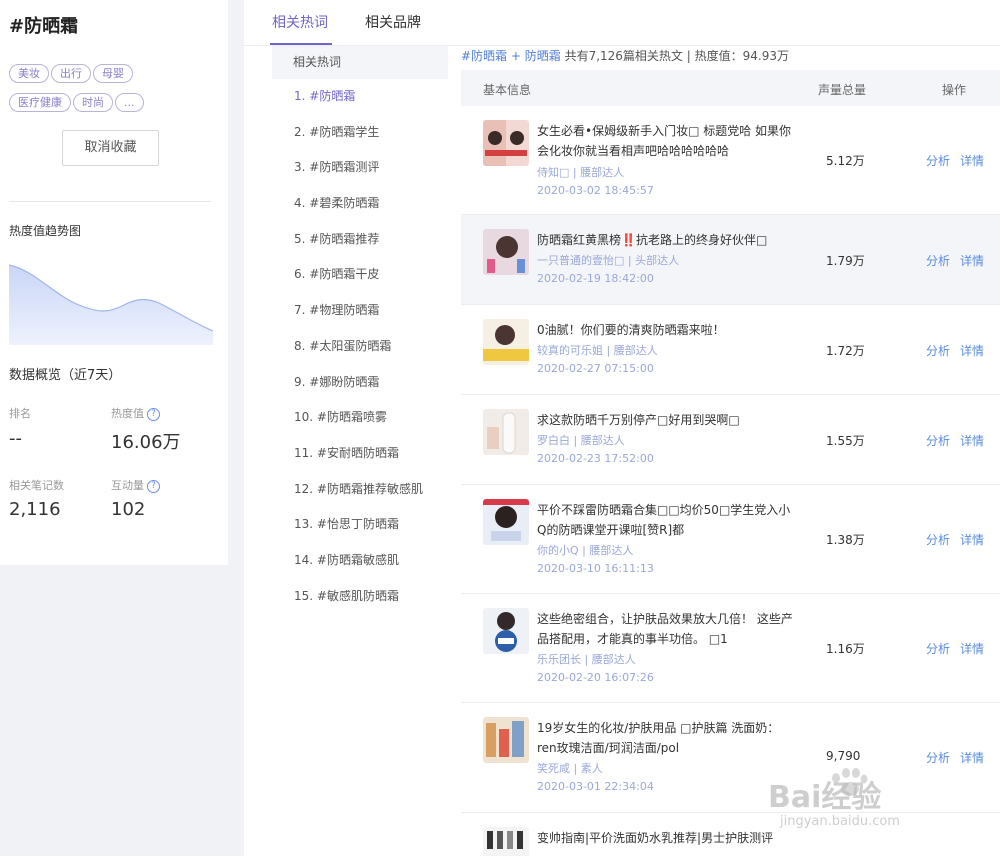 This screenshot has width=1000, height=856. Describe the element at coordinates (301, 44) in the screenshot. I see `active-tab-indicator` at that location.